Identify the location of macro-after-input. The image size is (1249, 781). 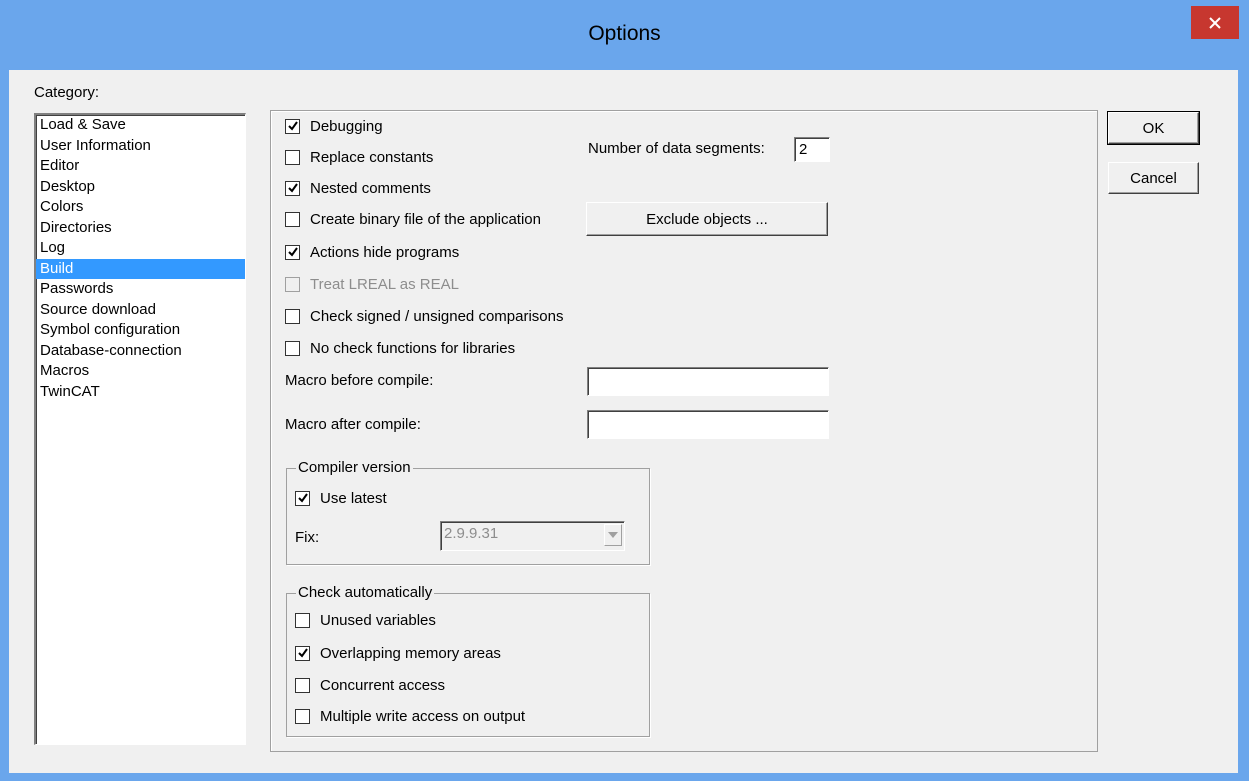
(708, 424).